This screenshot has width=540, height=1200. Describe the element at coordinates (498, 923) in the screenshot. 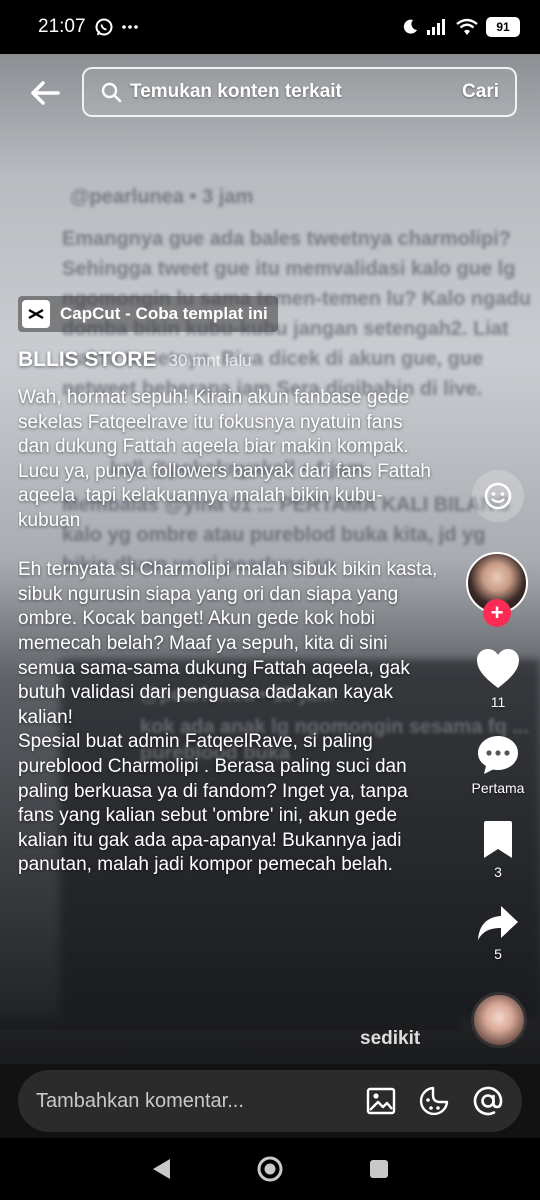

I see `share-icon` at that location.